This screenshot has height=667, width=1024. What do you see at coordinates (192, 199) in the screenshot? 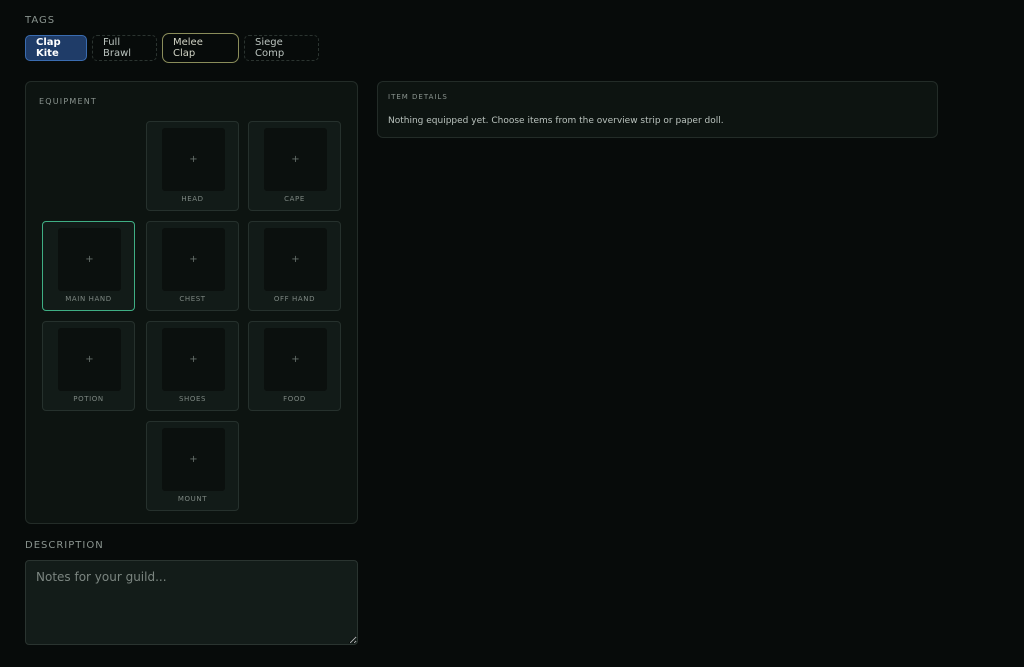
I see `slot-label: HEAD` at bounding box center [192, 199].